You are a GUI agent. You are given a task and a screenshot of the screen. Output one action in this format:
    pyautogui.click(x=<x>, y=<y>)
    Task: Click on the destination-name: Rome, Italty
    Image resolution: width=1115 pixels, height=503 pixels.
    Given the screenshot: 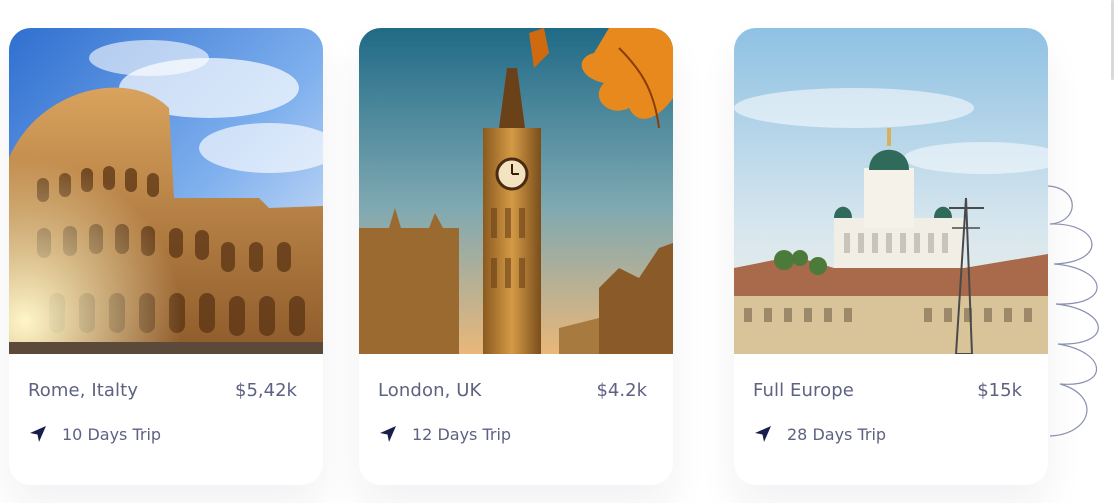 What is the action you would take?
    pyautogui.click(x=83, y=390)
    